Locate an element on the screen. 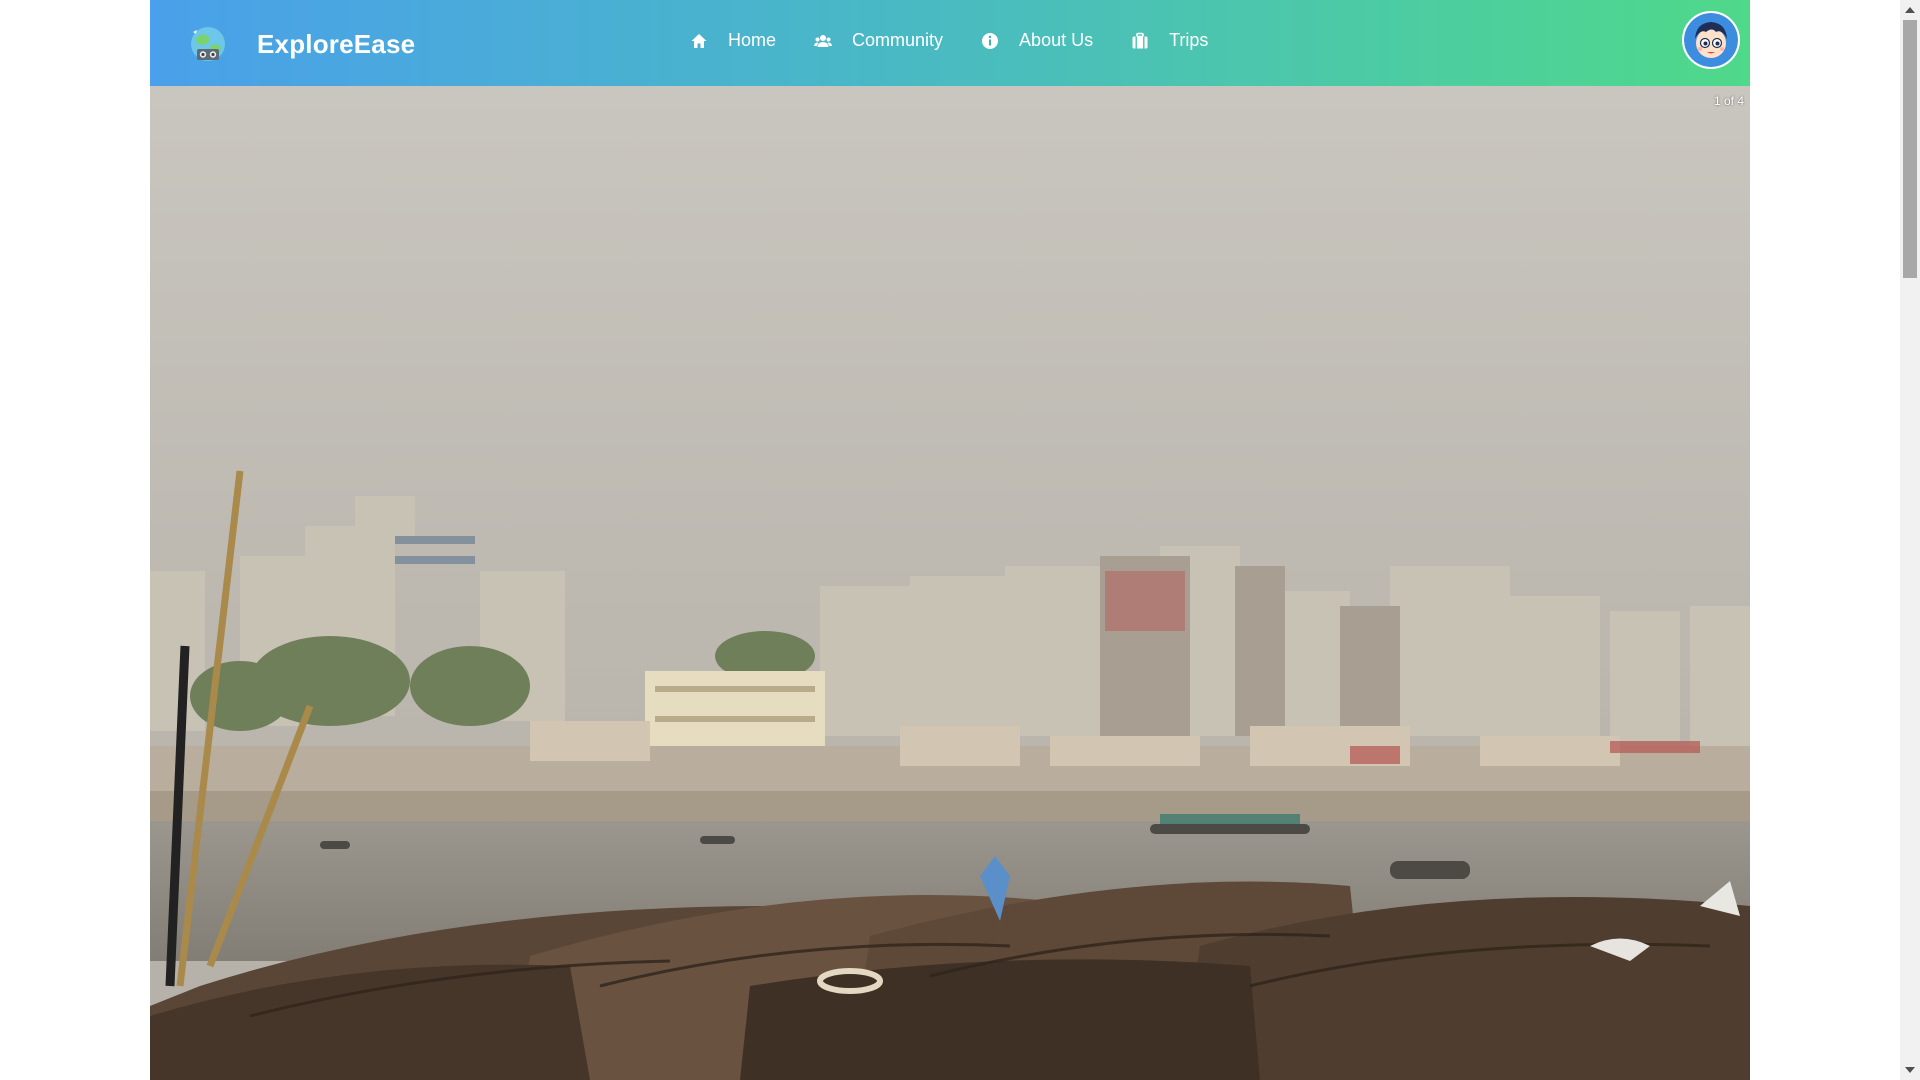  brand: ExploreEase is located at coordinates (301, 44).